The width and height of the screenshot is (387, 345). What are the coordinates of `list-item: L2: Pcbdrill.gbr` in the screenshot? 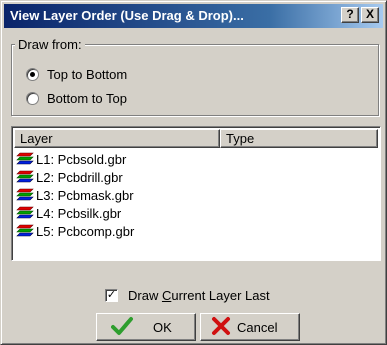 It's located at (69, 177).